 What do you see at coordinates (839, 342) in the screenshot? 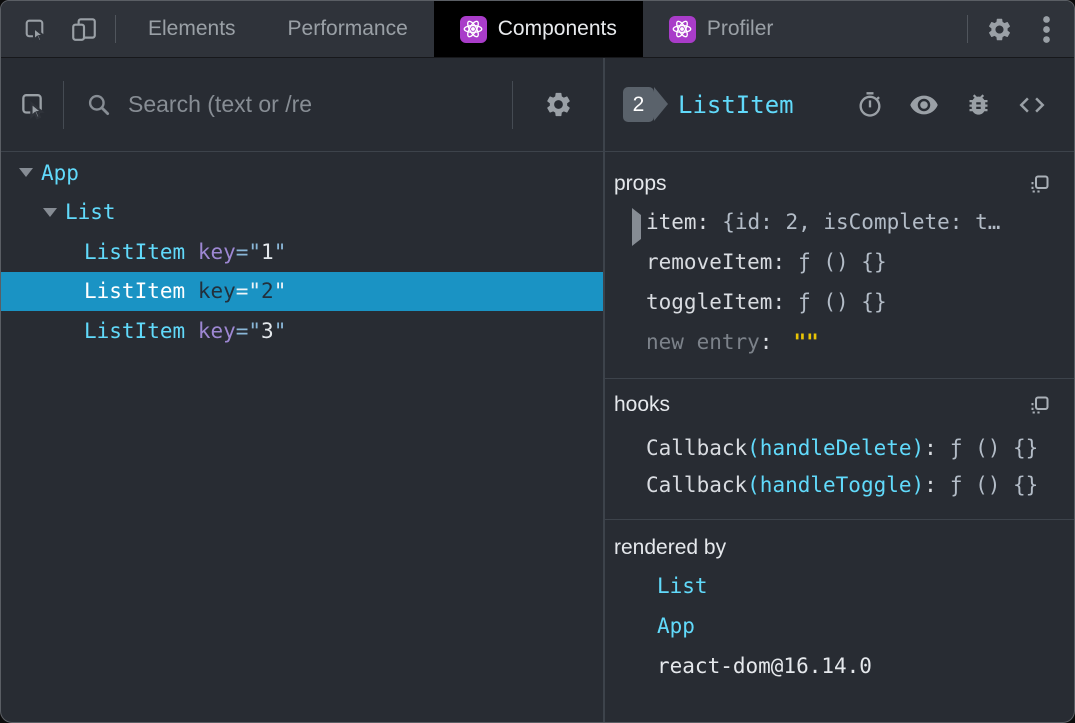
I see `prop-row-new-entry: new entry: ""` at bounding box center [839, 342].